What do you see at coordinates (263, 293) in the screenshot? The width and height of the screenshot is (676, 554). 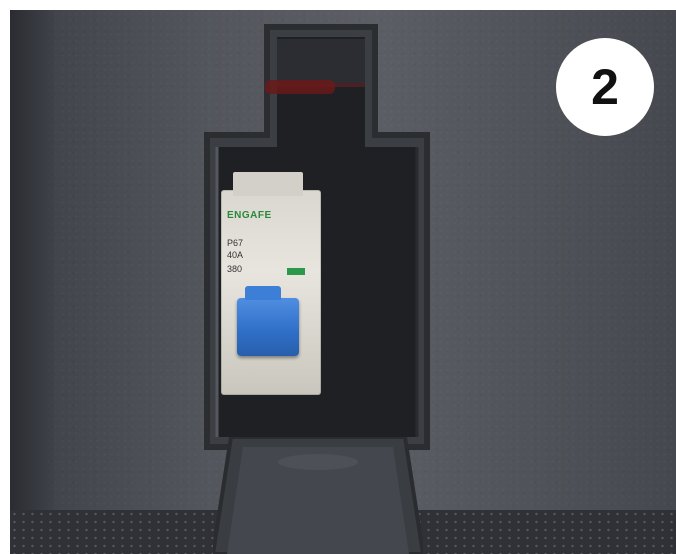 I see `toggle-lip` at bounding box center [263, 293].